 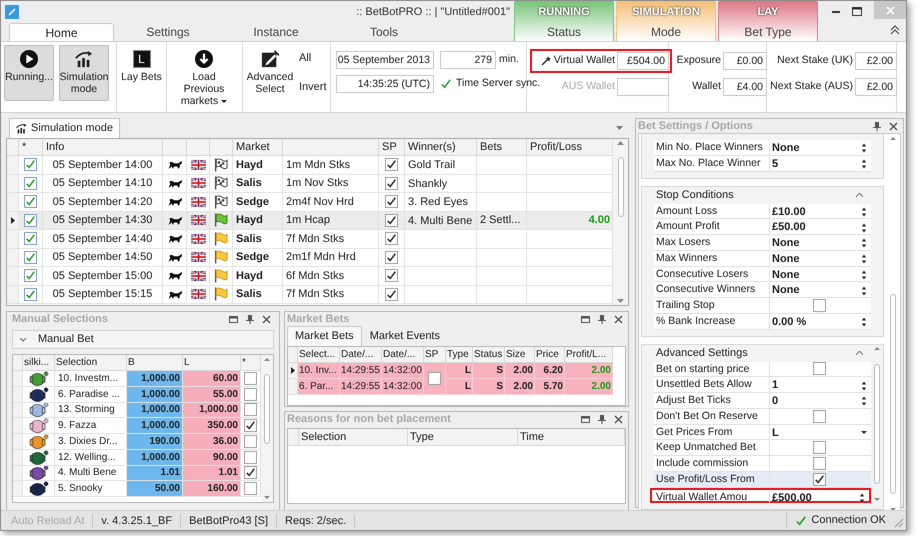 I want to click on property-row: Bet on starting price, so click(x=762, y=370).